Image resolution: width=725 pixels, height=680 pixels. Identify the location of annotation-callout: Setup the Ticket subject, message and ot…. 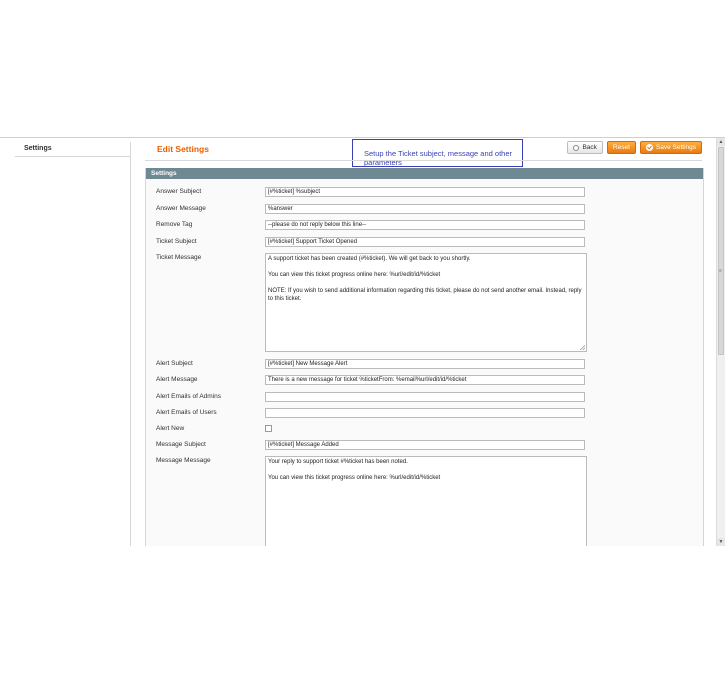
(437, 153).